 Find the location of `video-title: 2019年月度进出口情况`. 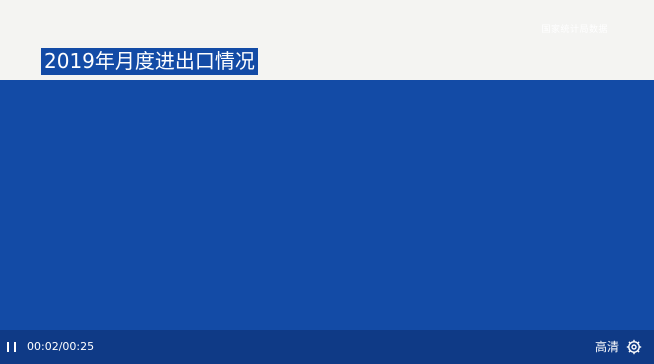

video-title: 2019年月度进出口情况 is located at coordinates (149, 61).